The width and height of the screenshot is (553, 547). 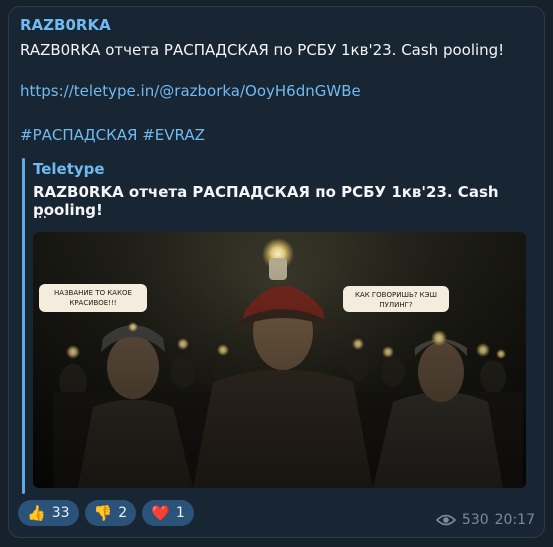 I want to click on reaction-heart: ❤️ 1, so click(x=168, y=513).